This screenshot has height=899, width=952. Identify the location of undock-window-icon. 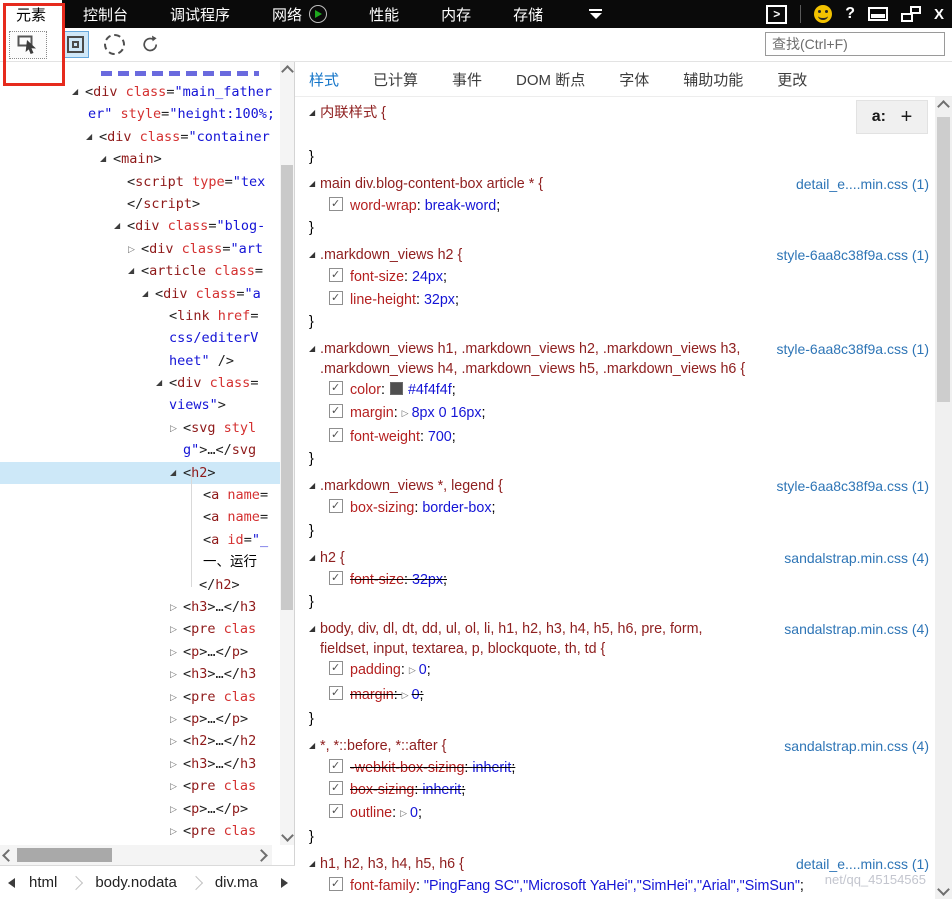
(910, 14).